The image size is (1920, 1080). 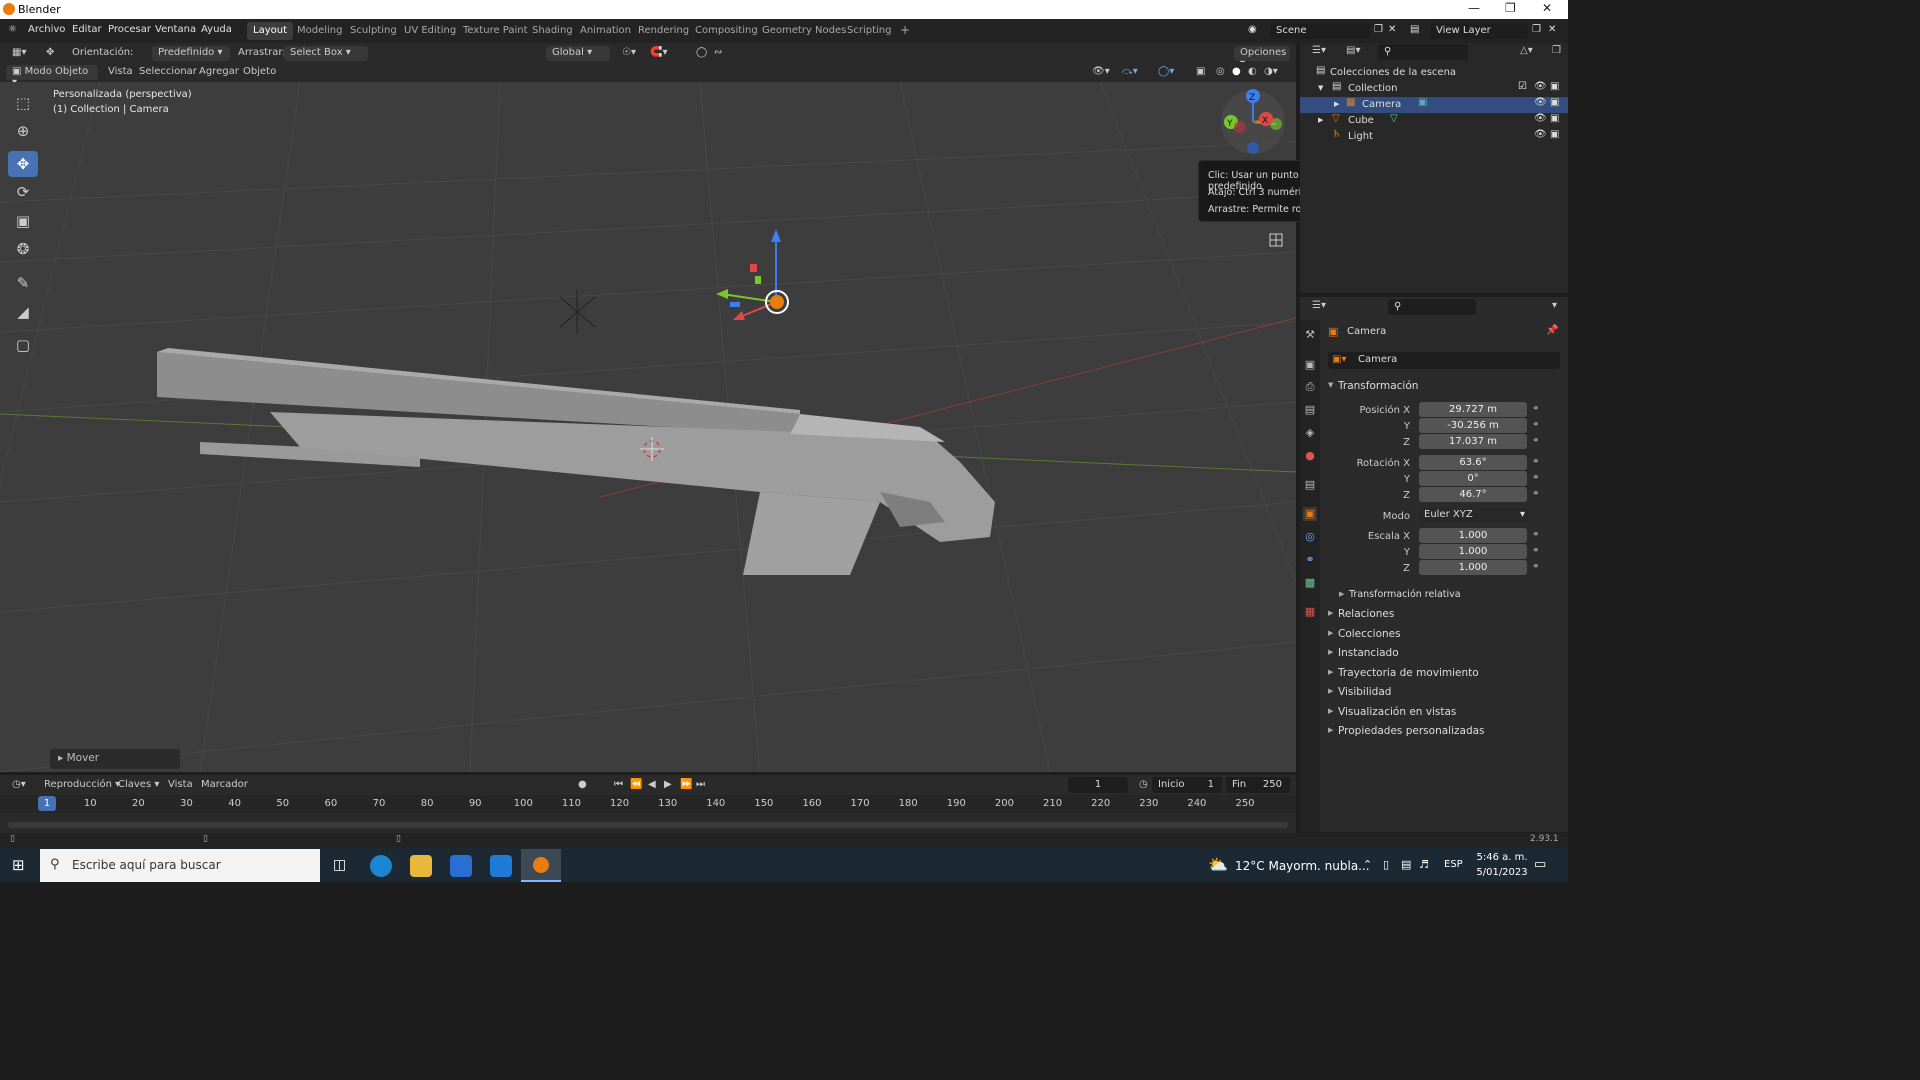 What do you see at coordinates (869, 31) in the screenshot?
I see `tab-scripting: Scripting` at bounding box center [869, 31].